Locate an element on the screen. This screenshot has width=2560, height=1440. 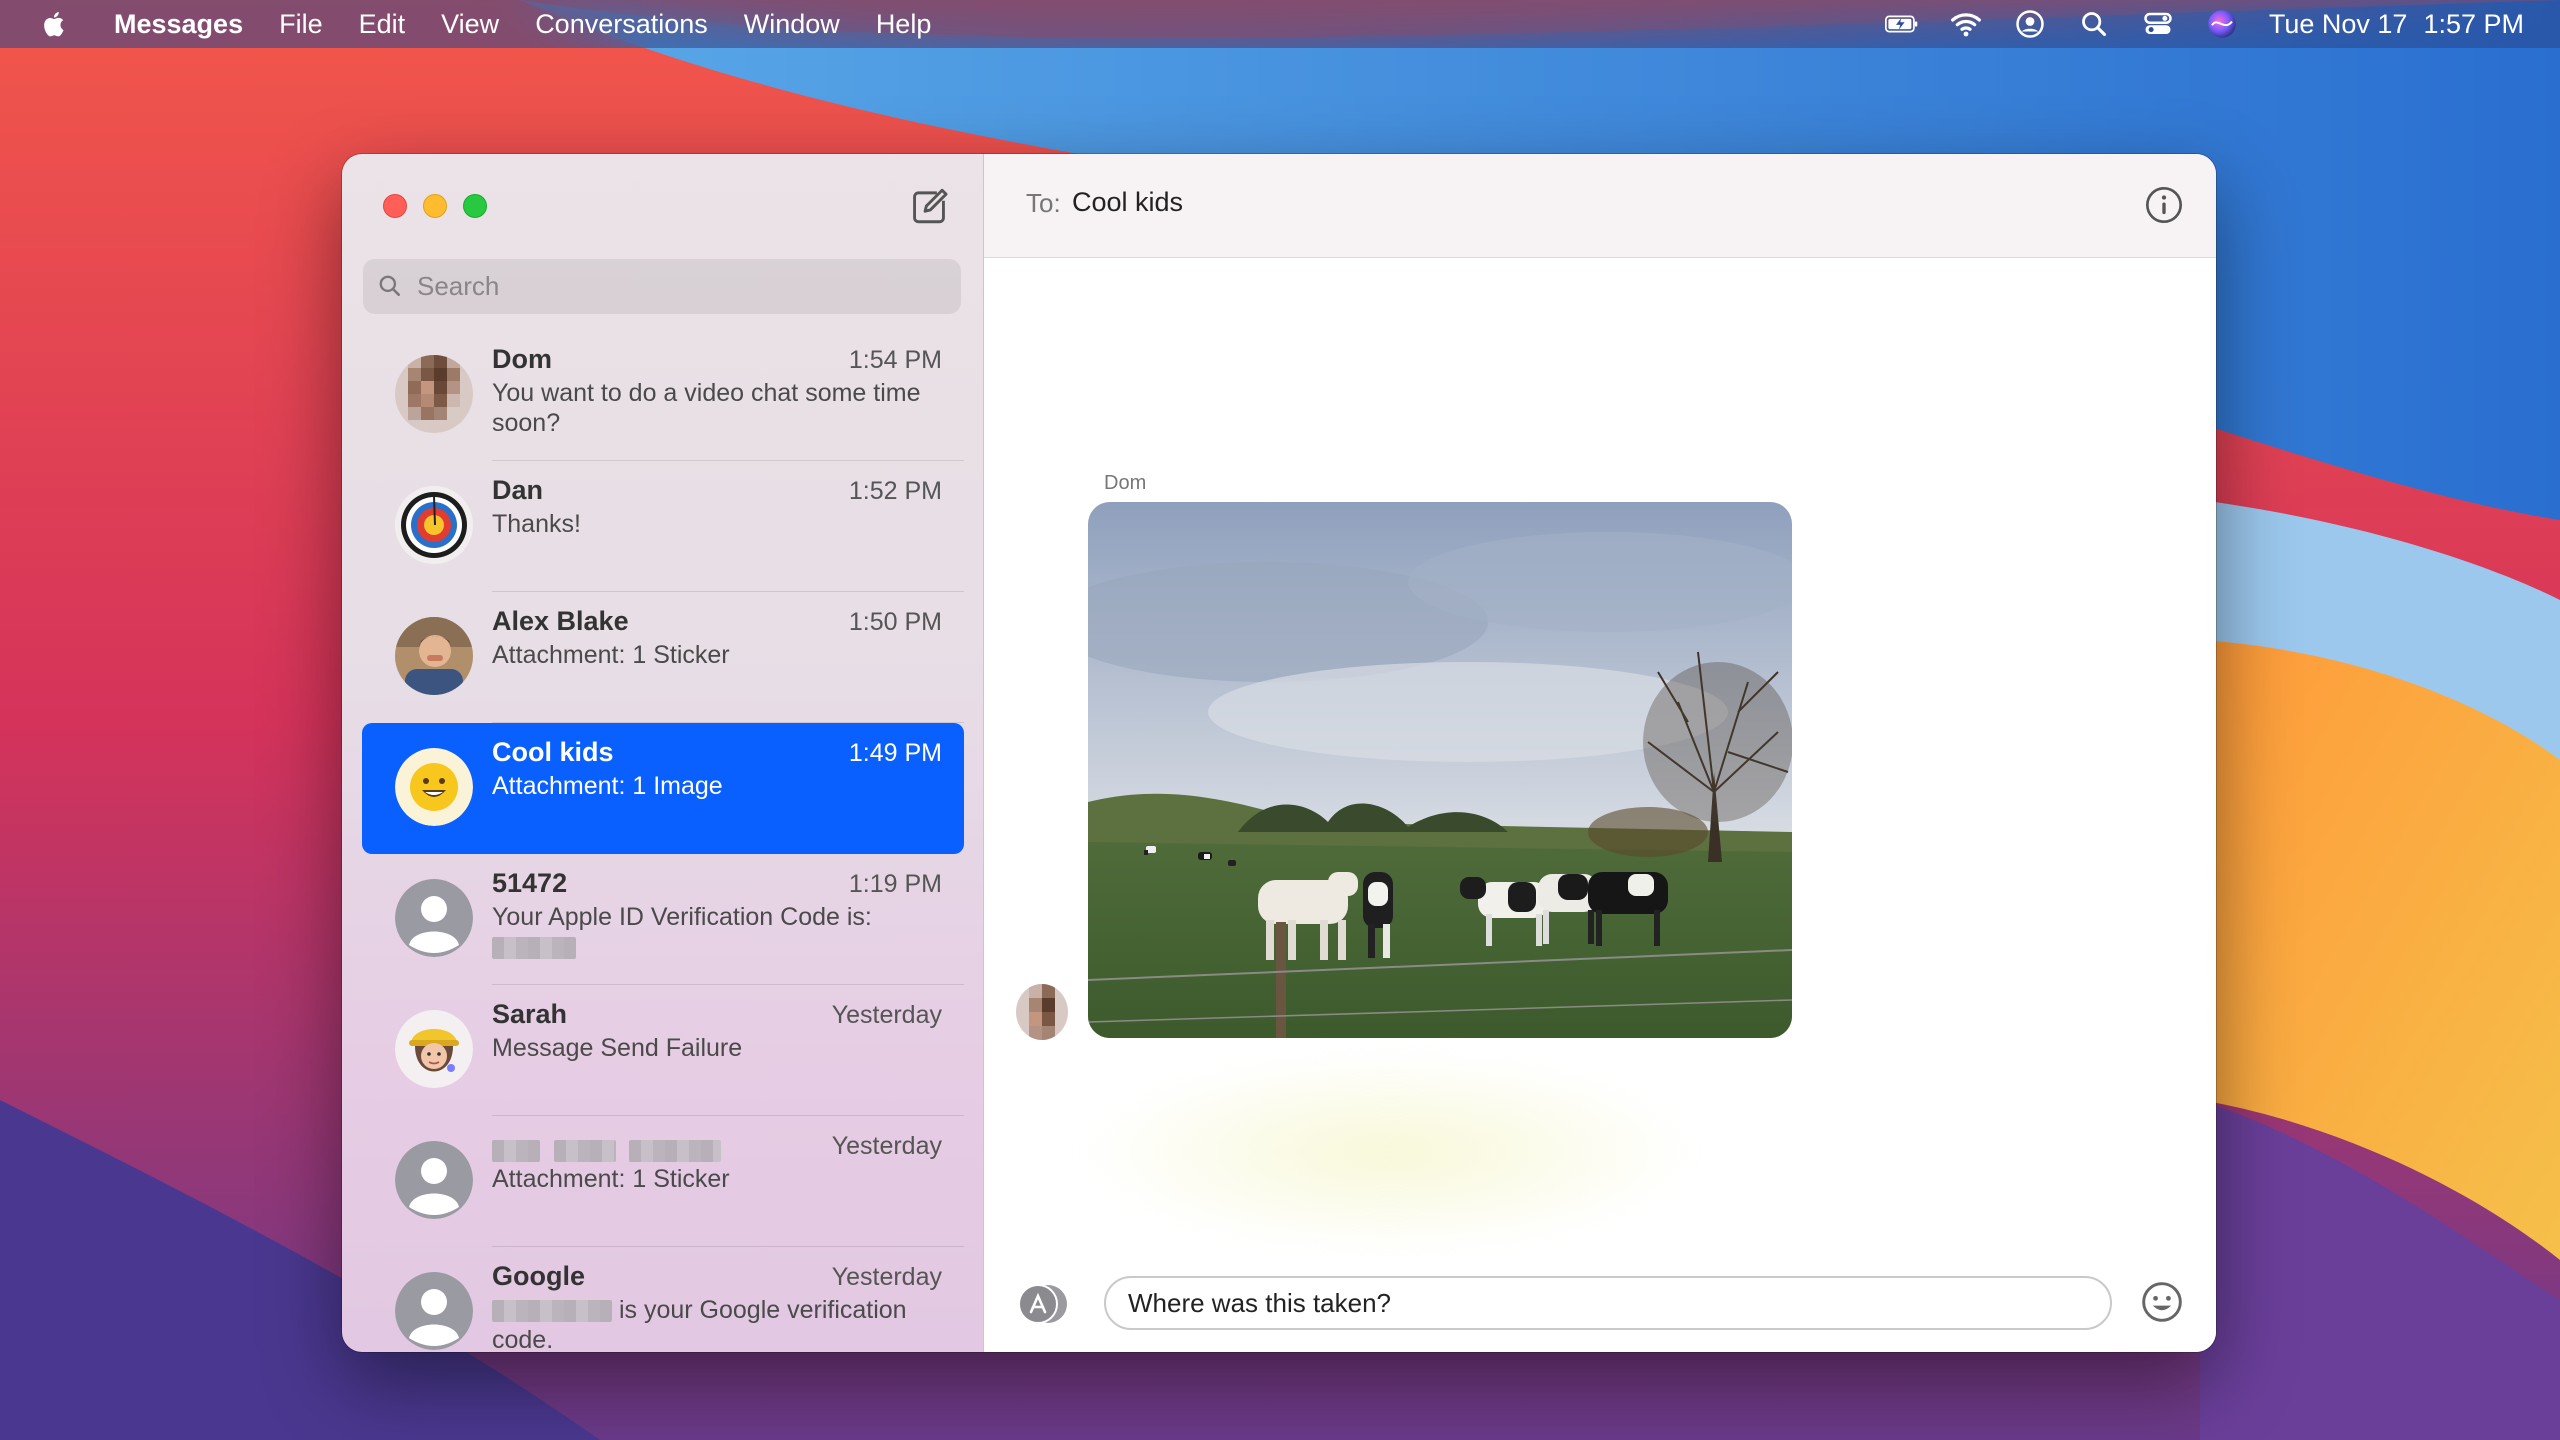
conversation-preview: Attachment: 1 Image is located at coordinates (607, 786).